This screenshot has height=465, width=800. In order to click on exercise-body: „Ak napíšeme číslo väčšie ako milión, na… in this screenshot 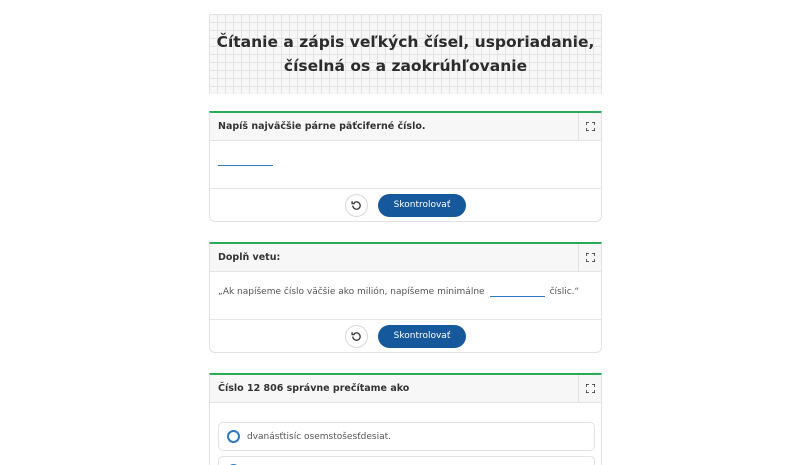, I will do `click(405, 296)`.